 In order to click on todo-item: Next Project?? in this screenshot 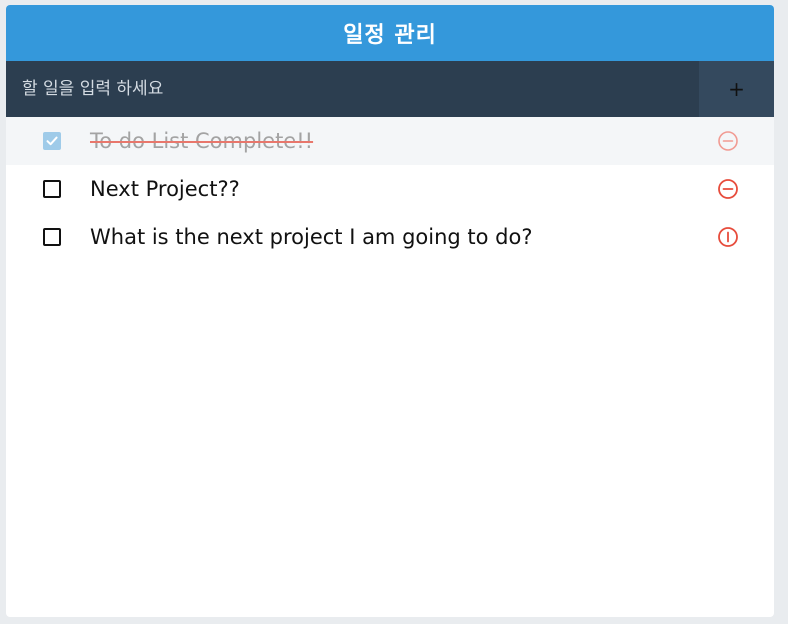, I will do `click(390, 189)`.